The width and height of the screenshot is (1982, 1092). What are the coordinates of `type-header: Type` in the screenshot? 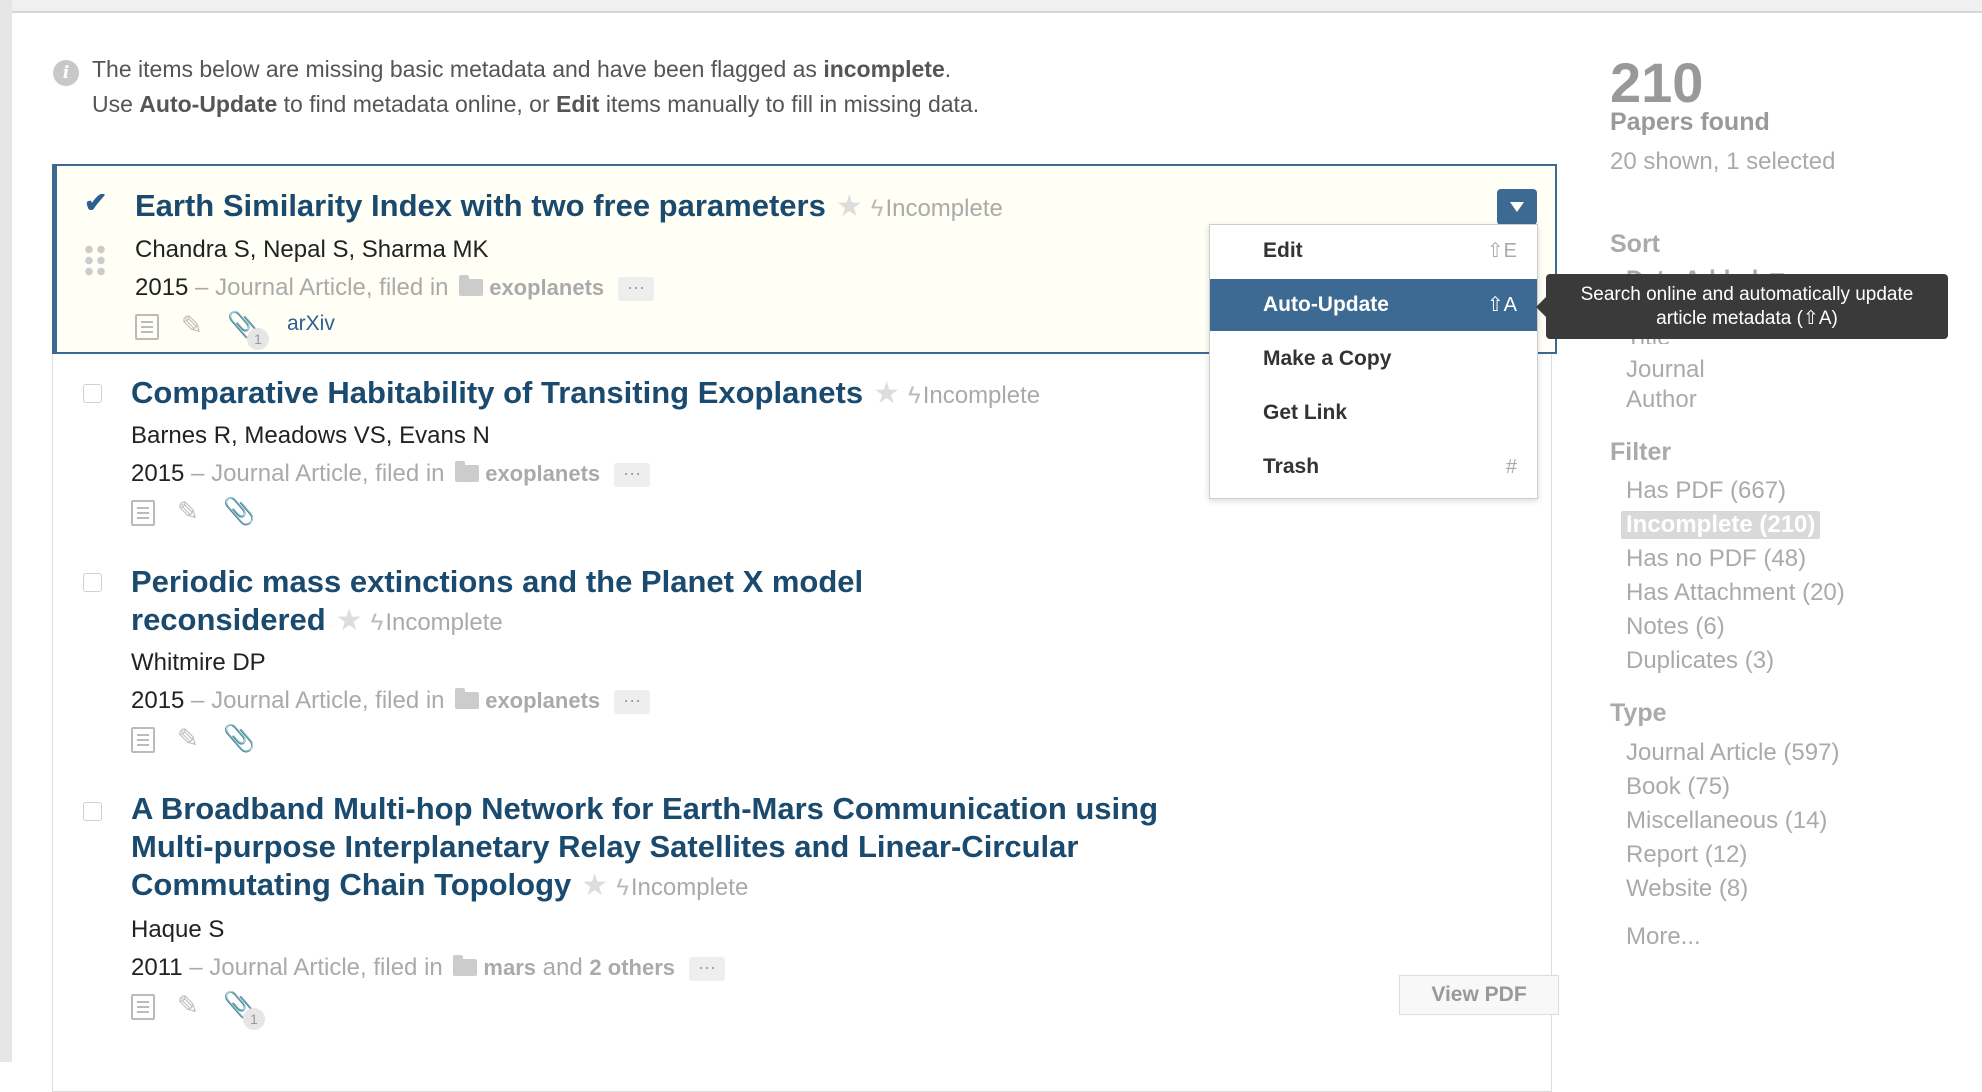 It's located at (1638, 713).